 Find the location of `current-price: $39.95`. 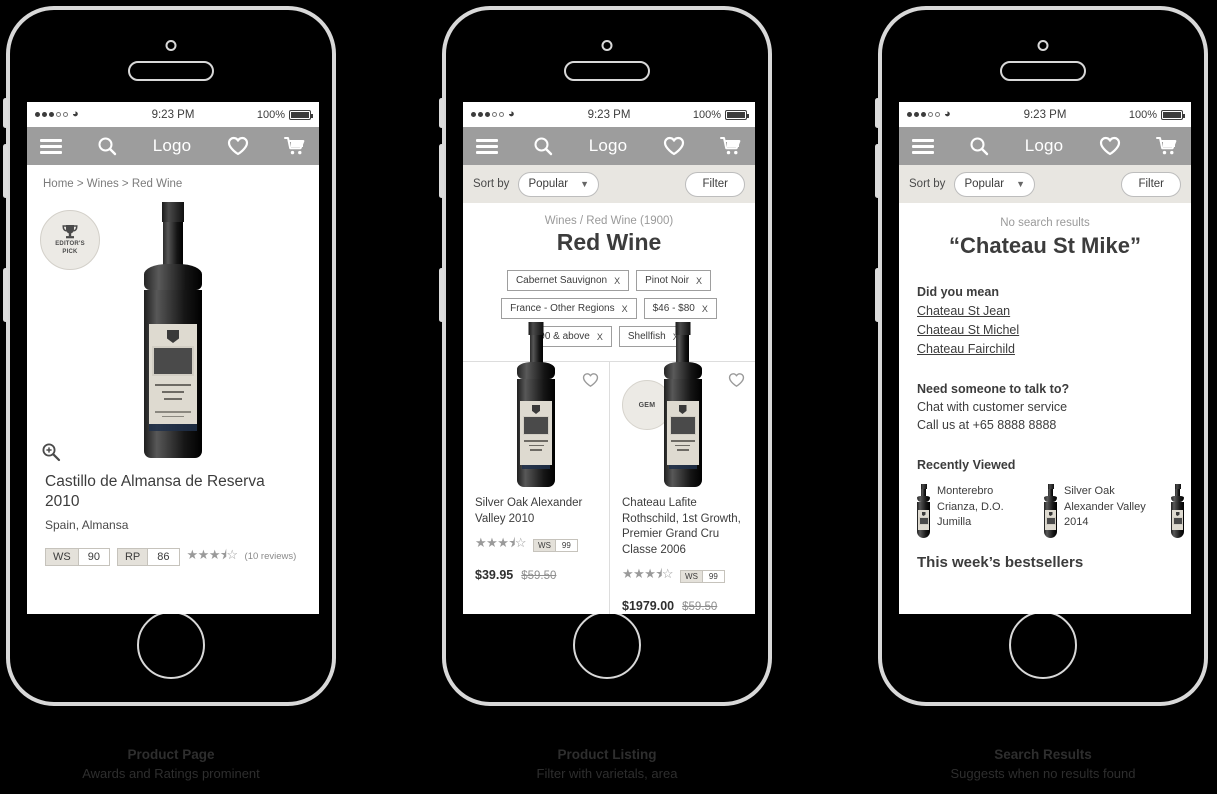

current-price: $39.95 is located at coordinates (494, 575).